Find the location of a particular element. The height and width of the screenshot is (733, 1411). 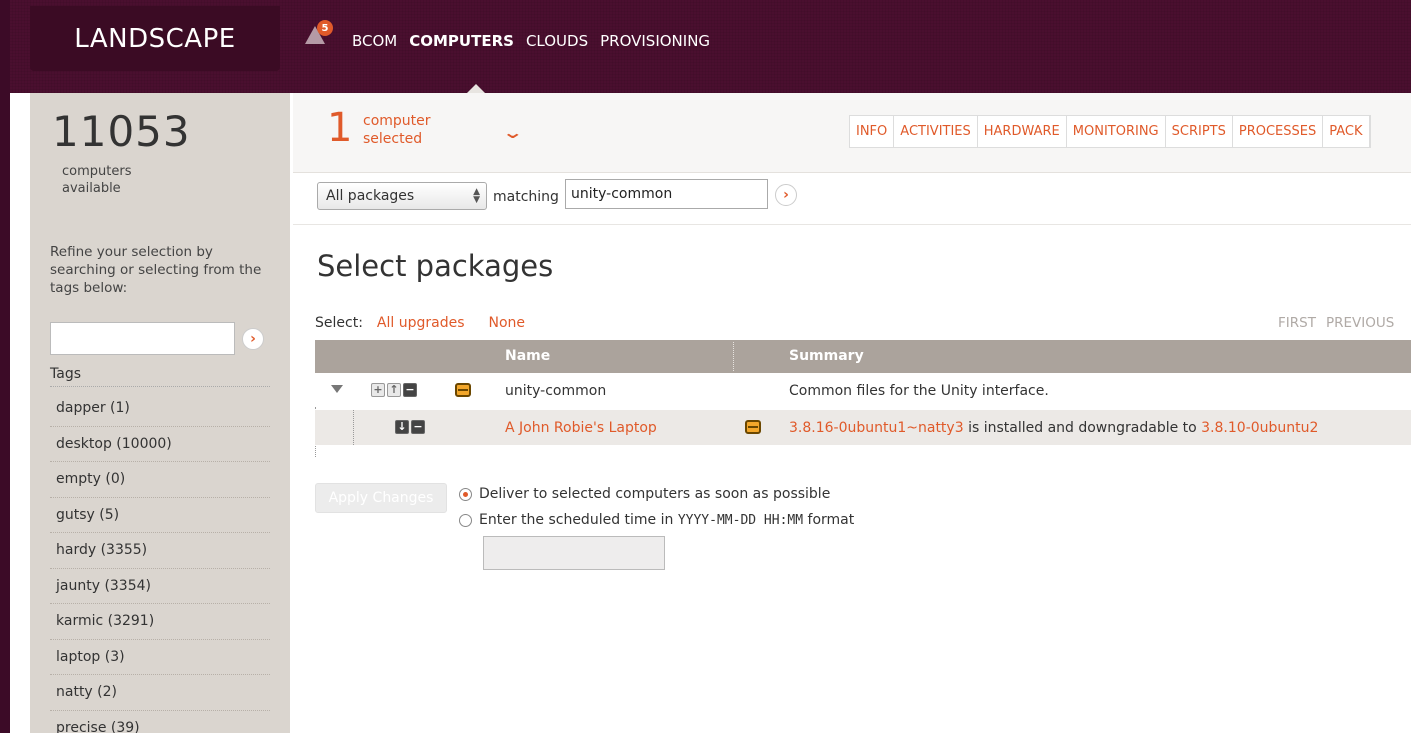

package-name: unity-common is located at coordinates (555, 391).